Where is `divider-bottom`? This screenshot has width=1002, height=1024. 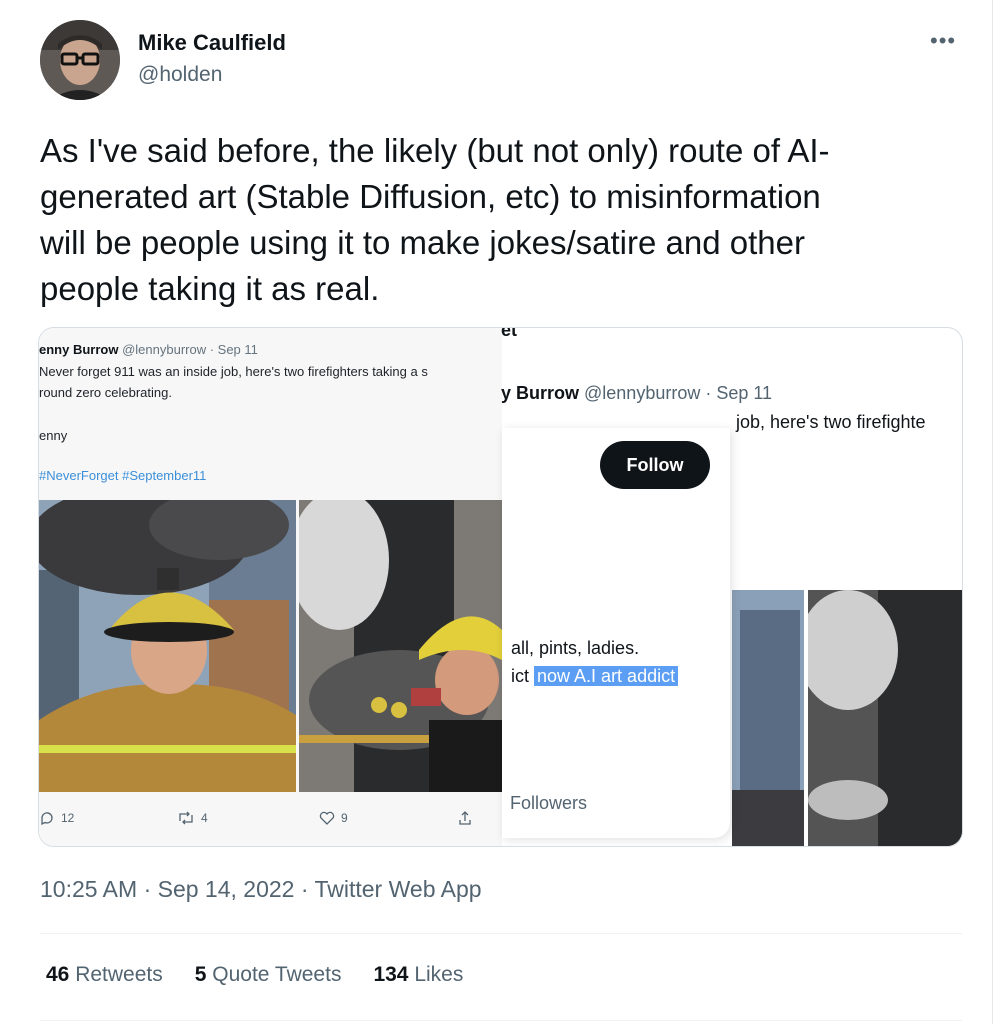 divider-bottom is located at coordinates (501, 1020).